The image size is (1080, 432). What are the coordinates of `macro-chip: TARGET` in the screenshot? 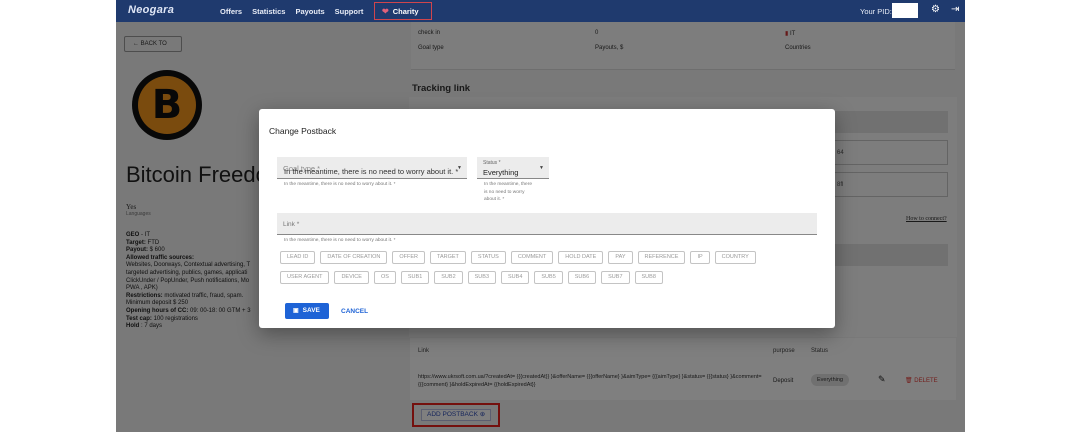 It's located at (448, 257).